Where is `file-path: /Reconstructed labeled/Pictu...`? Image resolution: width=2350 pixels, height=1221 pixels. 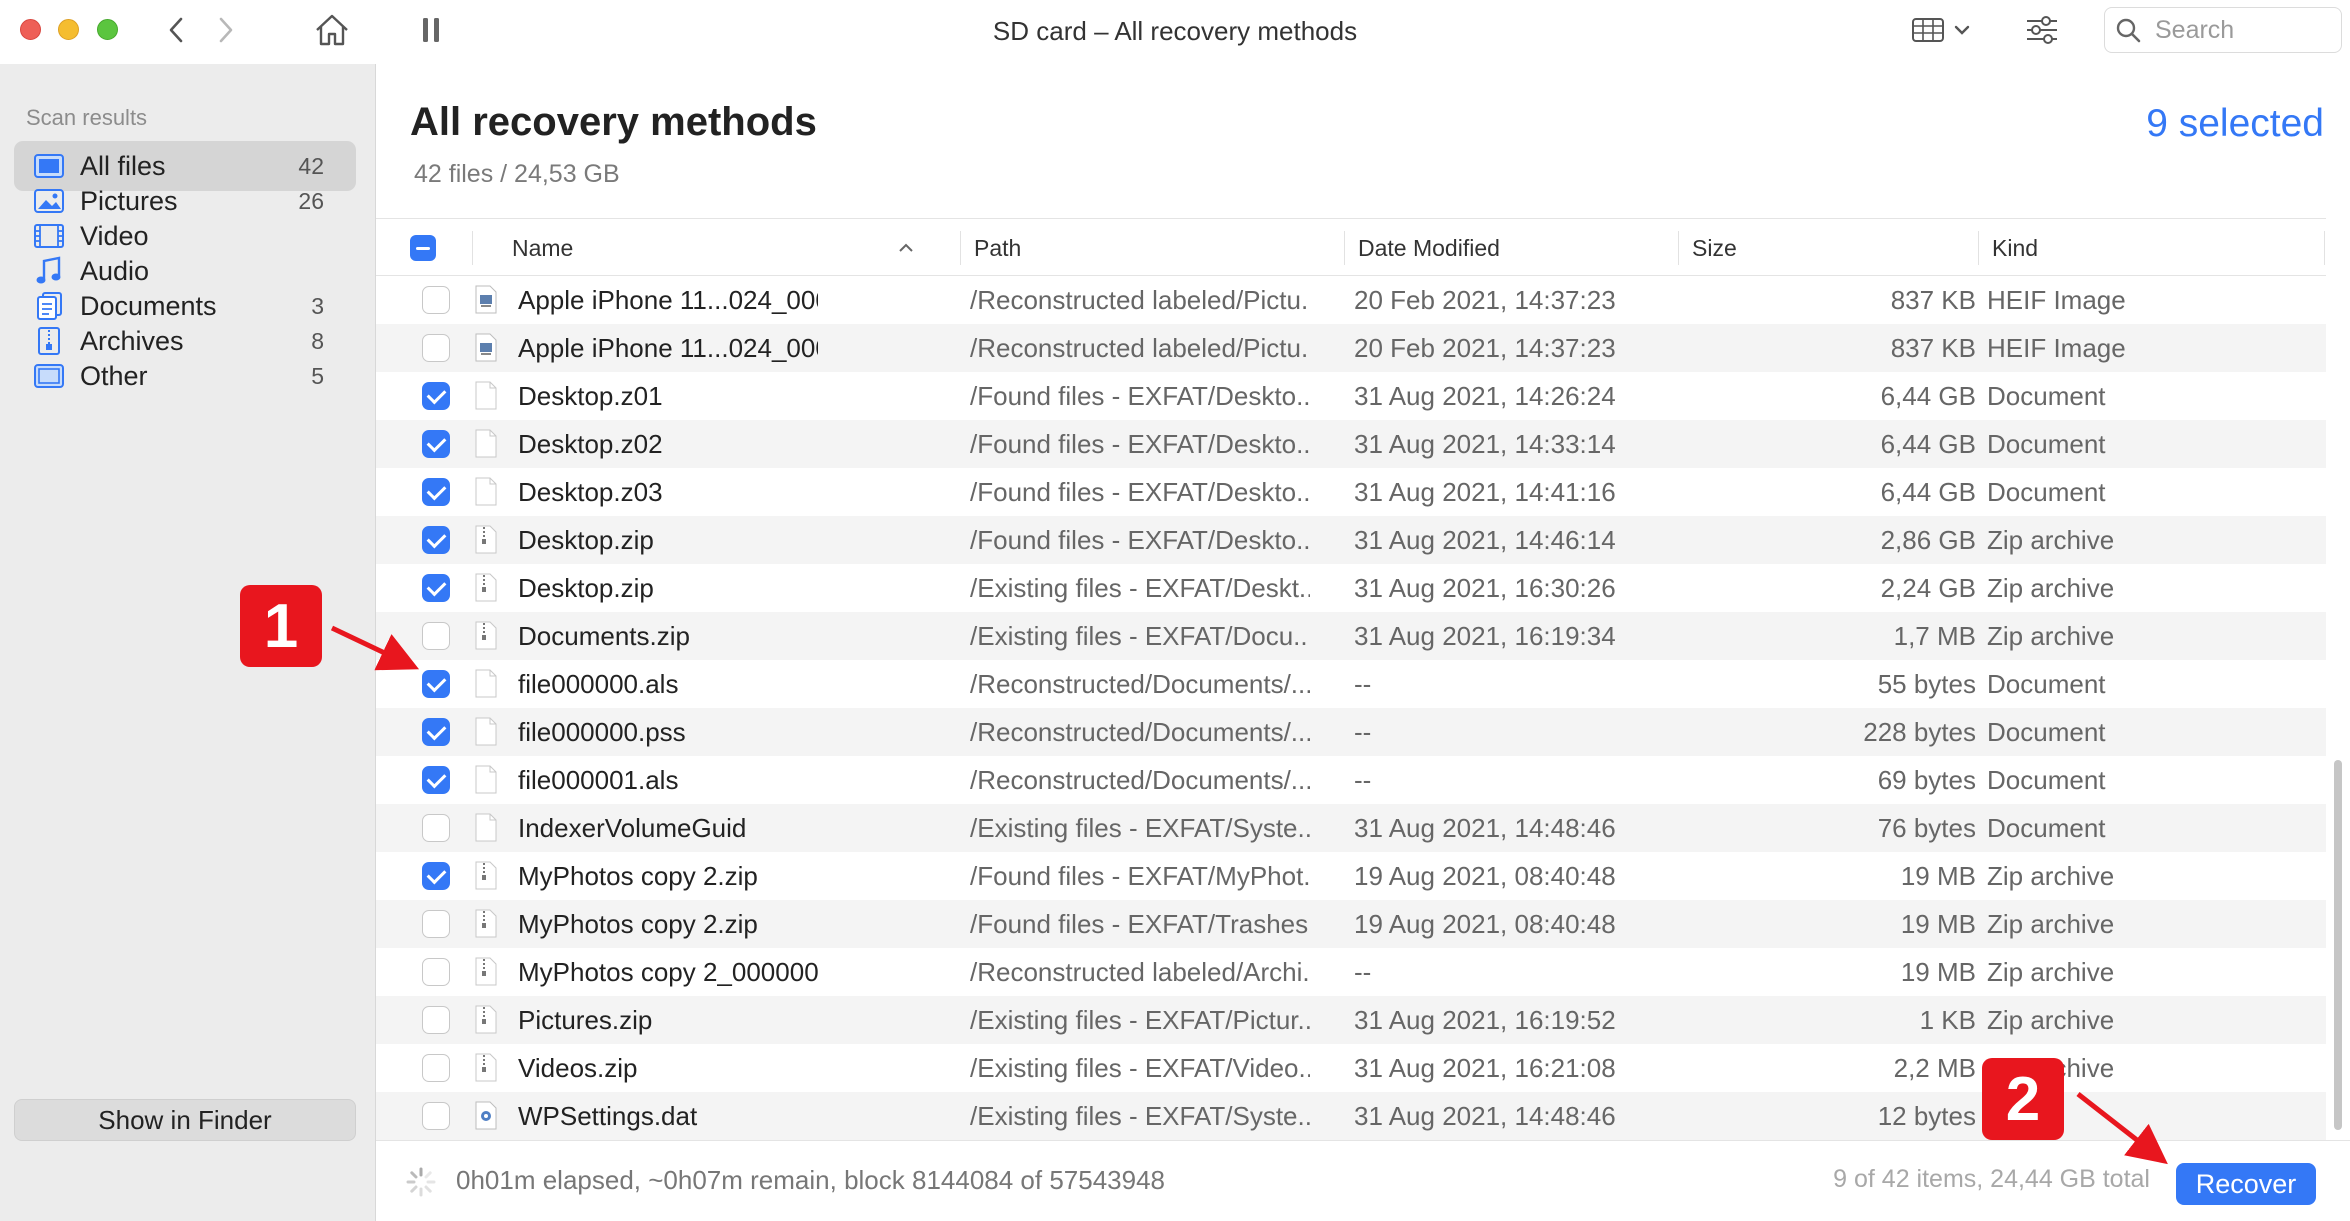 file-path: /Reconstructed labeled/Pictu... is located at coordinates (1140, 300).